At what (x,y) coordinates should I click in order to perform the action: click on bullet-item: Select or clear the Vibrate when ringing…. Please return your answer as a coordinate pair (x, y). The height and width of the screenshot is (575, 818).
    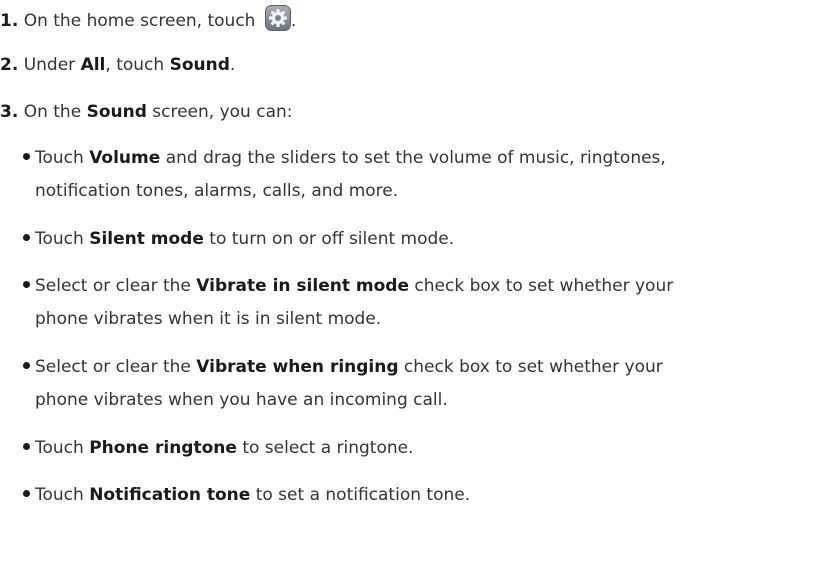
    Looking at the image, I should click on (343, 367).